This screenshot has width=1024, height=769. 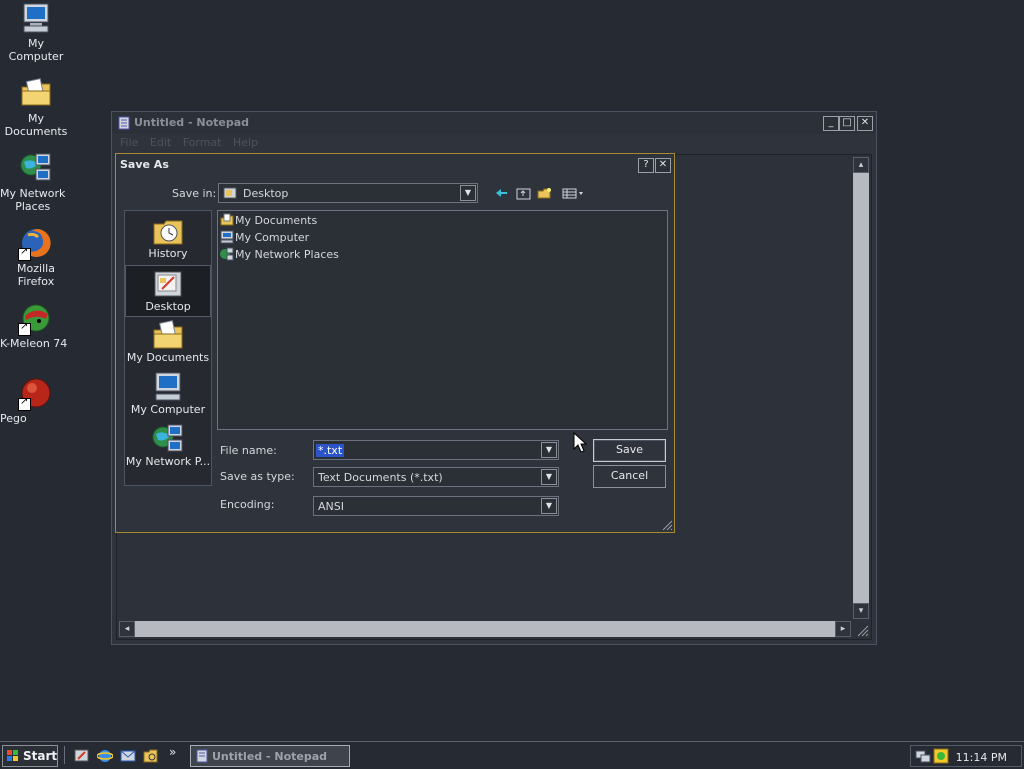 I want to click on cancel-button: Cancel, so click(x=629, y=476).